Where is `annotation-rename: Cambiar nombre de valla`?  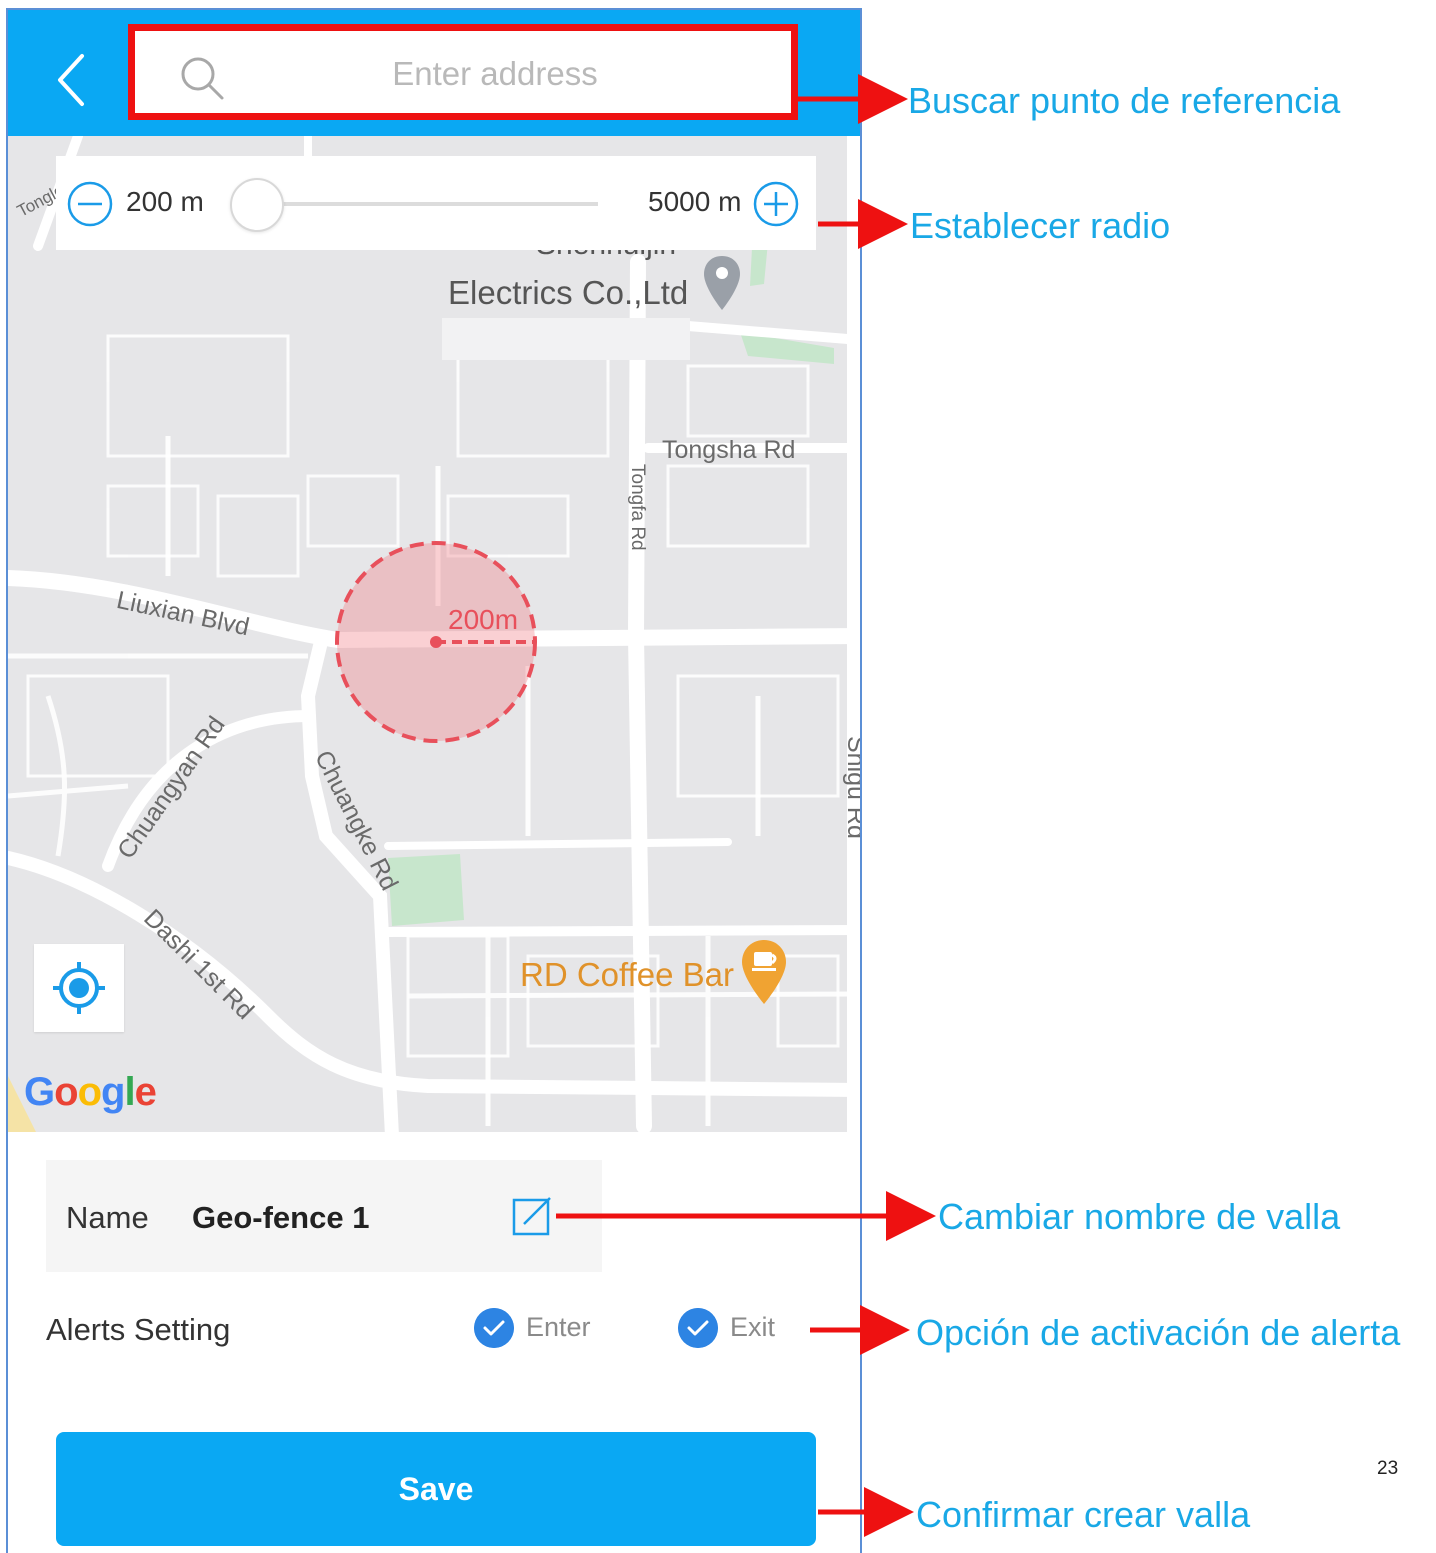 annotation-rename: Cambiar nombre de valla is located at coordinates (1139, 1216).